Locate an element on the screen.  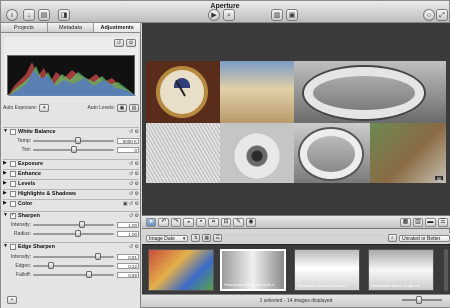
exposure-checkbox is located at coordinates (13, 163).